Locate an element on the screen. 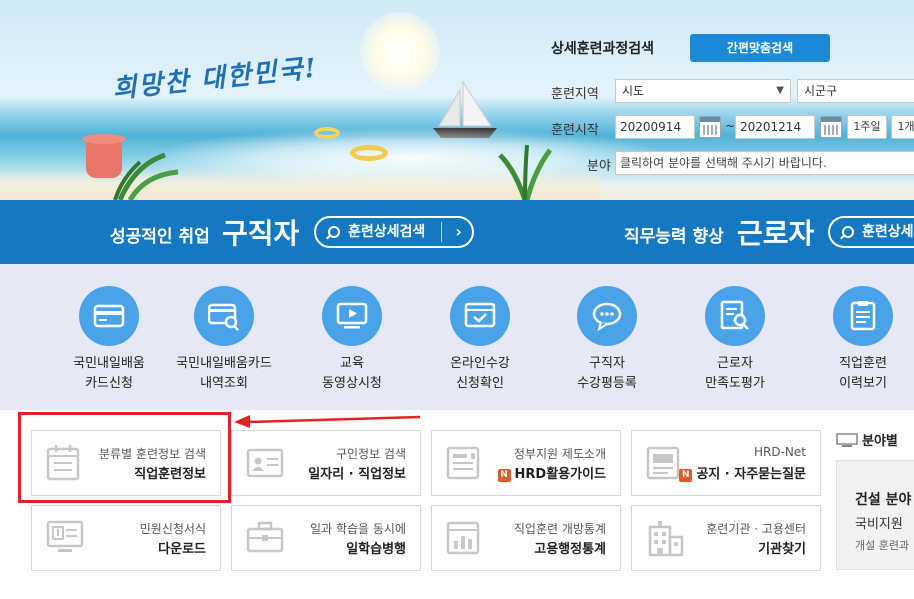 The width and height of the screenshot is (914, 599). quick-menu-label: 만족도평가 is located at coordinates (735, 383).